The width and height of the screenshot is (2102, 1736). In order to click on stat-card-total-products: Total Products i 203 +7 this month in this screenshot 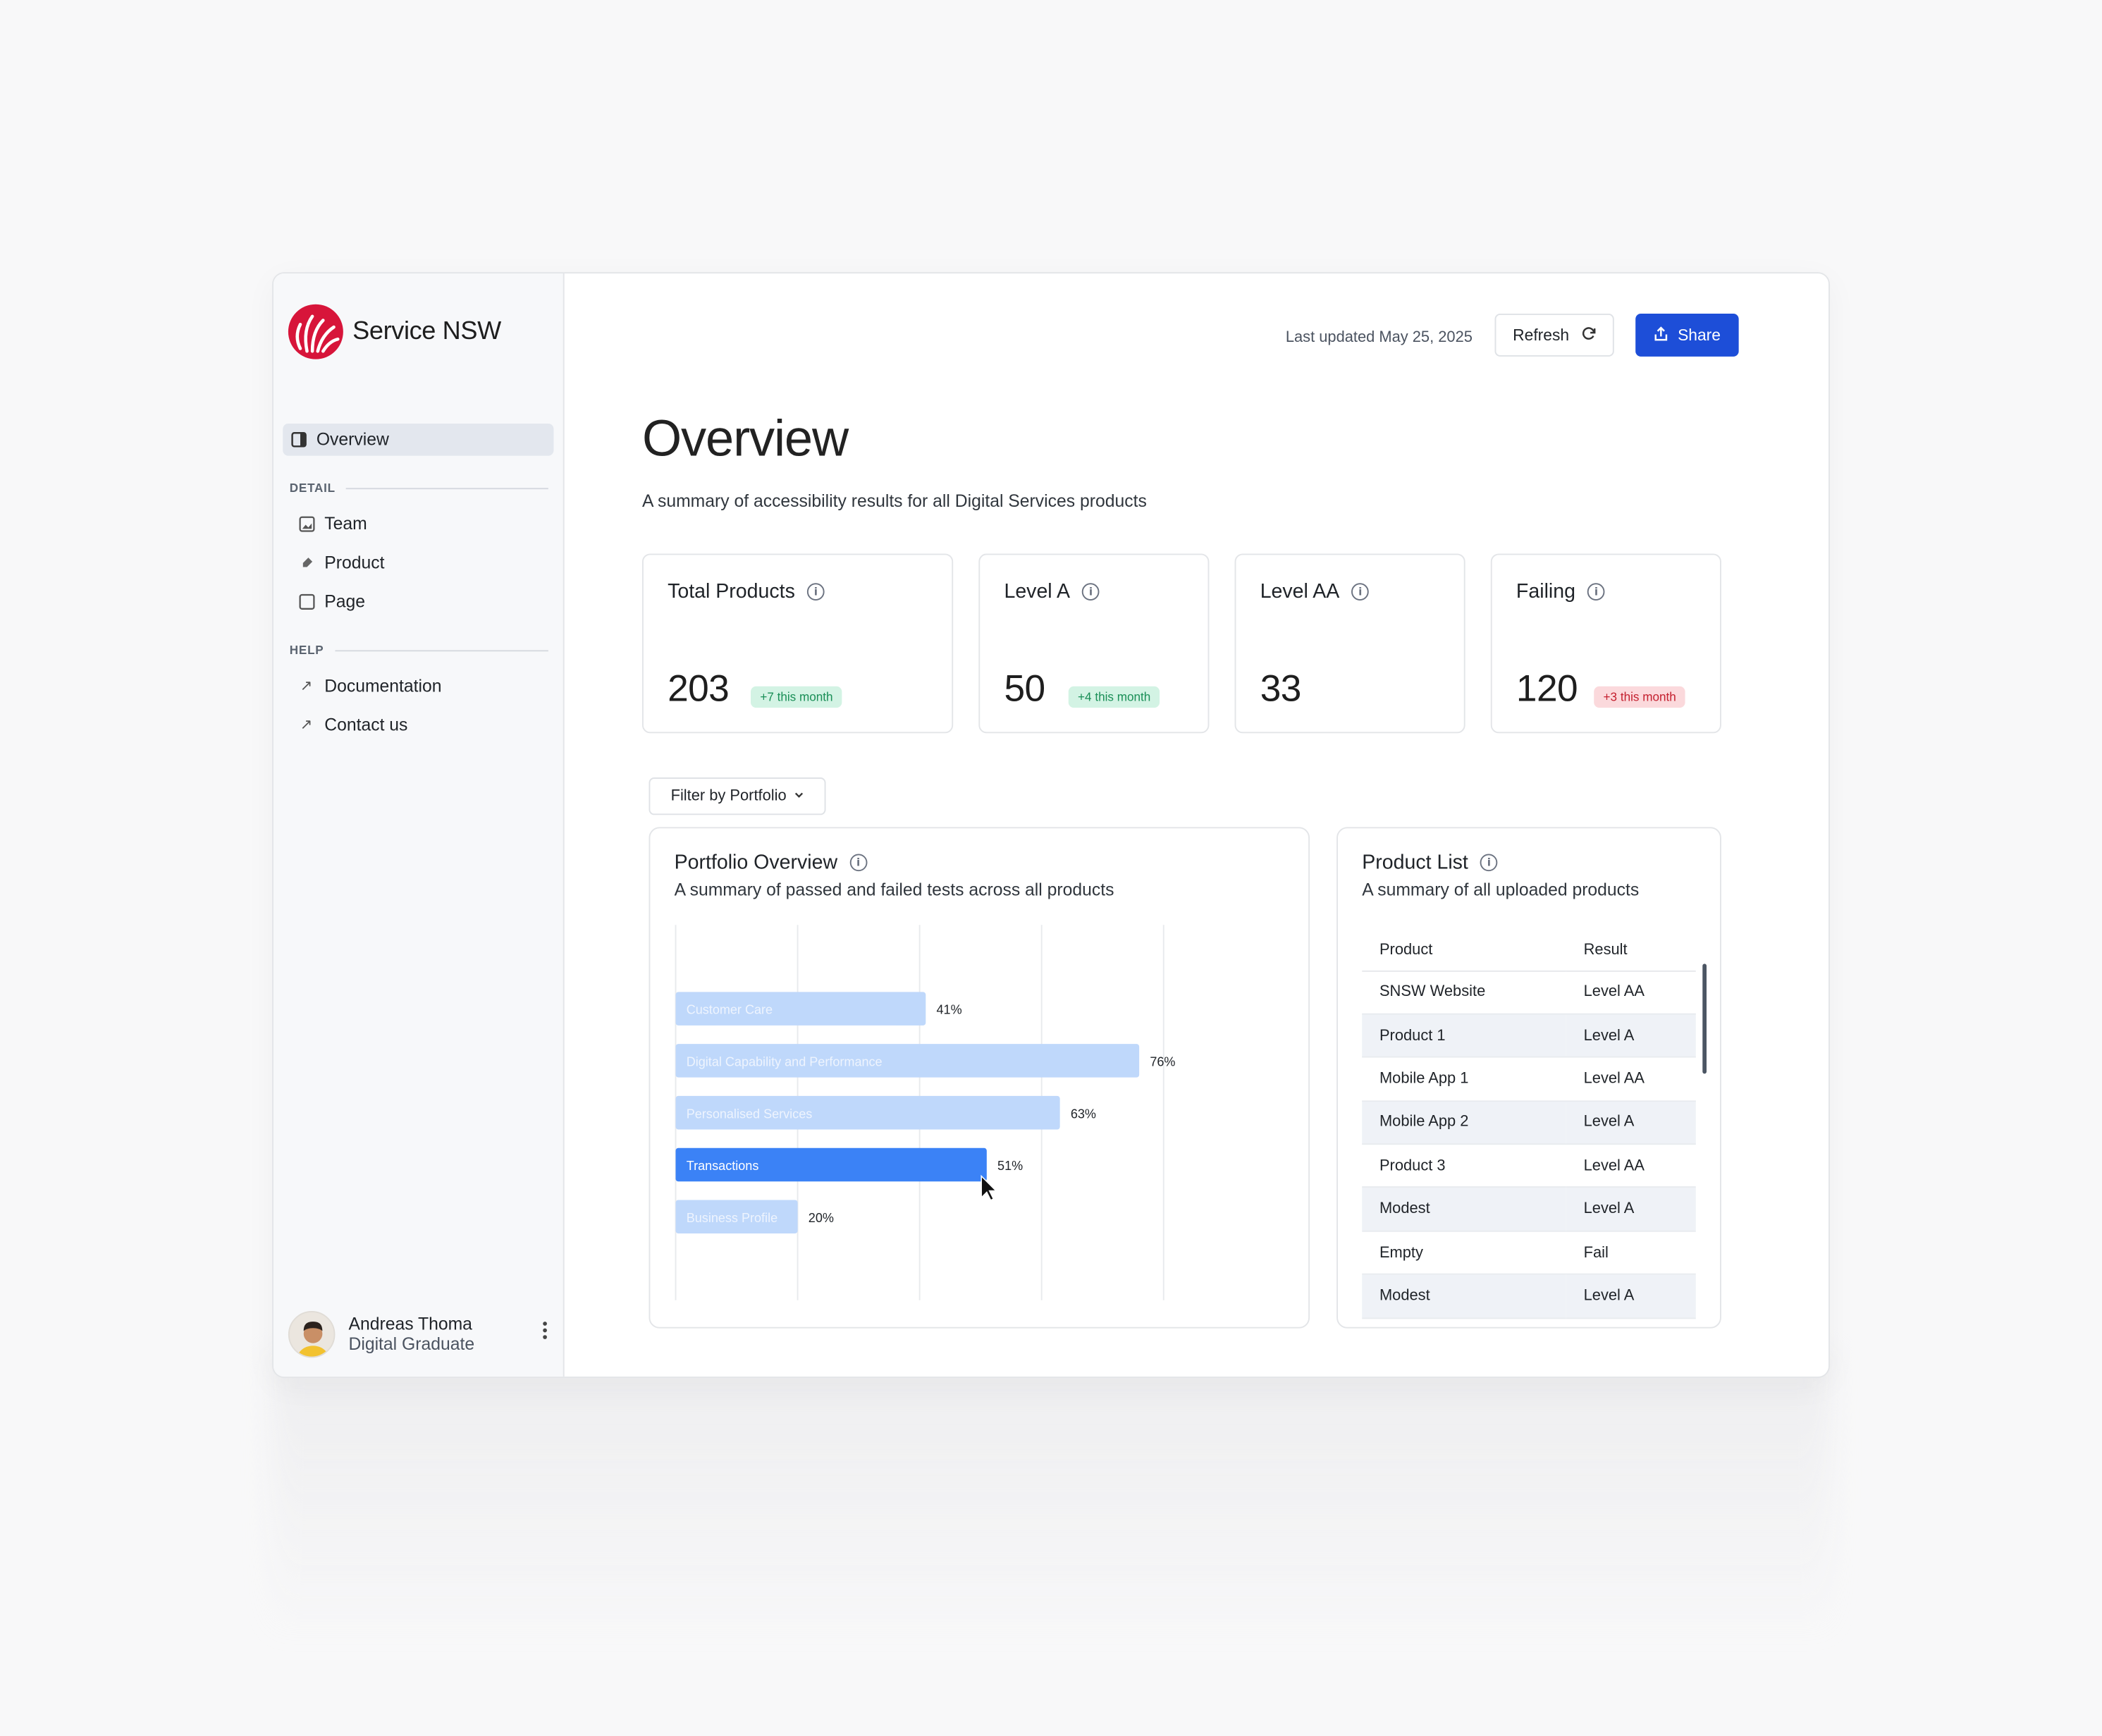, I will do `click(797, 643)`.